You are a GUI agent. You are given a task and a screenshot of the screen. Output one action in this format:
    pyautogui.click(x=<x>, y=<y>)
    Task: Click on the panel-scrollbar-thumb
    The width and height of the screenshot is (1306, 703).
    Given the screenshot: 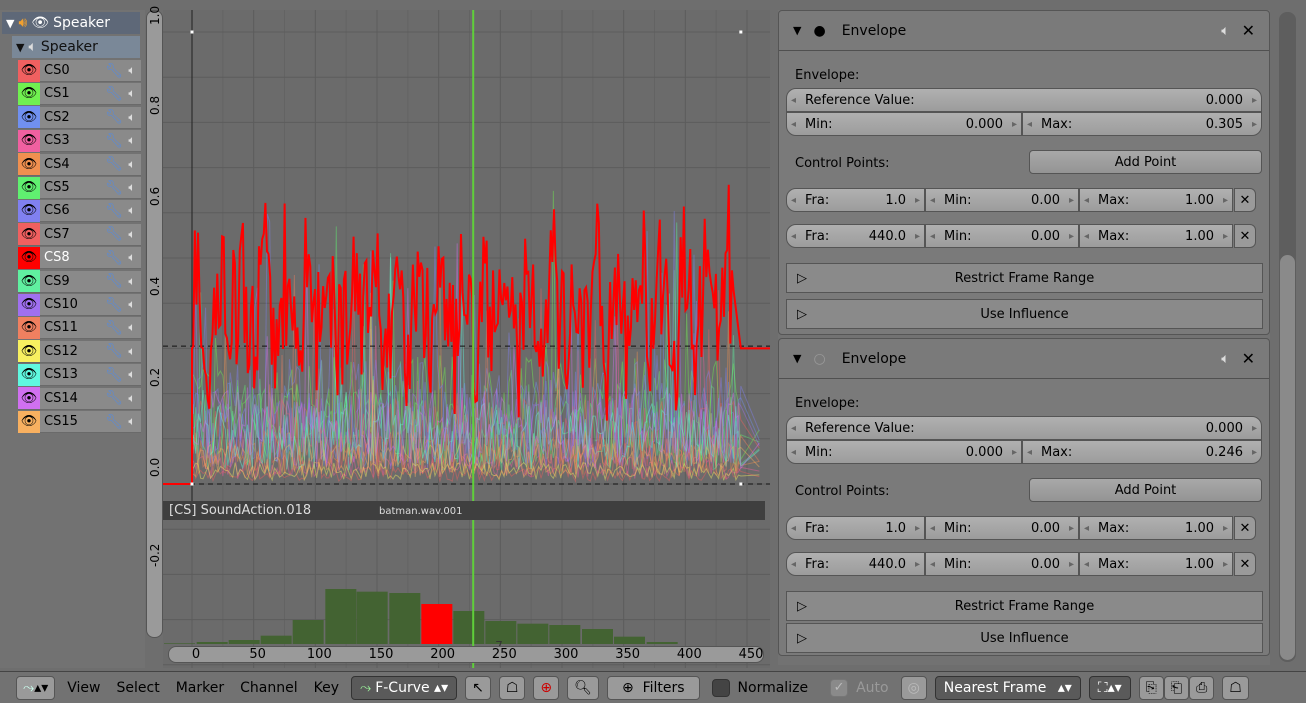 What is the action you would take?
    pyautogui.click(x=1287, y=457)
    